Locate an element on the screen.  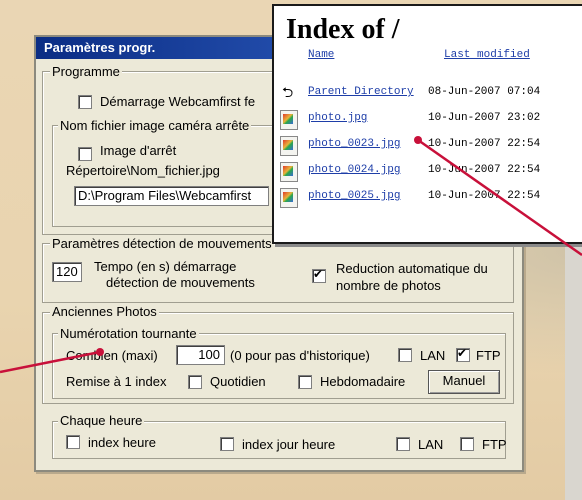
file-link: photo_0025.jpg is located at coordinates (354, 196).